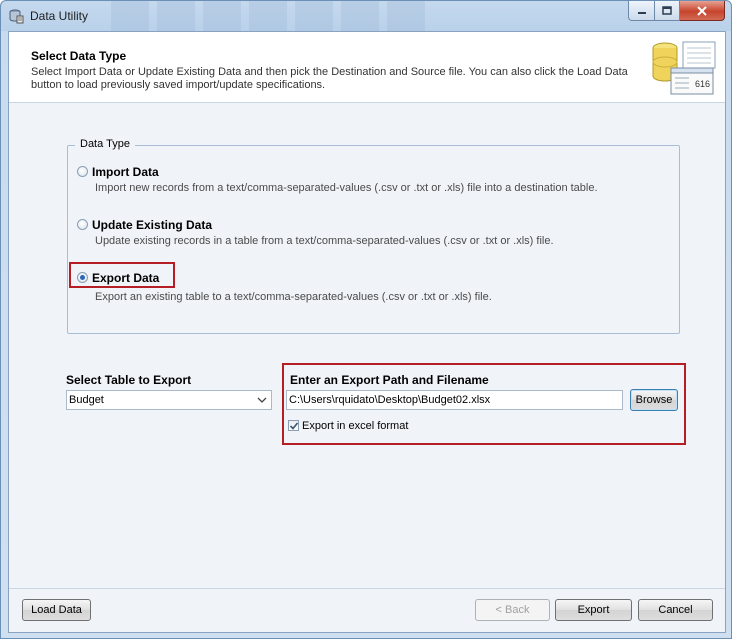  Describe the element at coordinates (129, 380) in the screenshot. I see `select-table-label: Select Table to Export` at that location.